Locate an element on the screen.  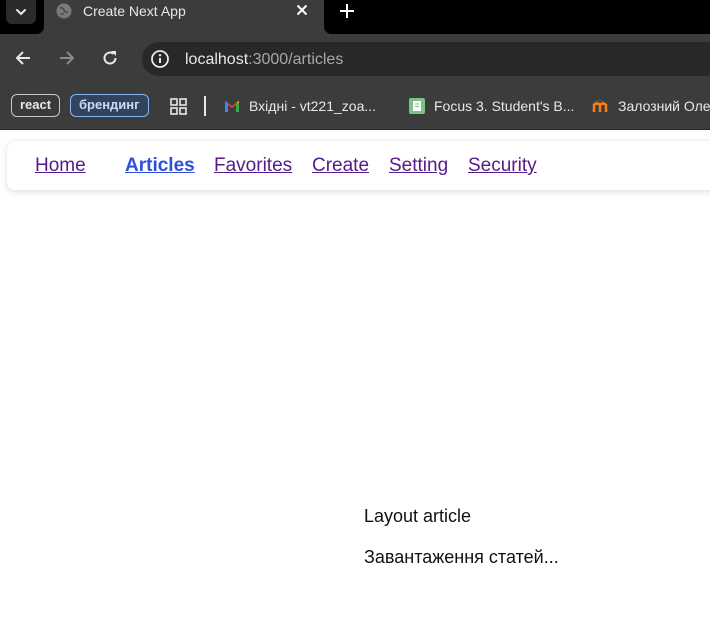
reload-icon is located at coordinates (110, 58).